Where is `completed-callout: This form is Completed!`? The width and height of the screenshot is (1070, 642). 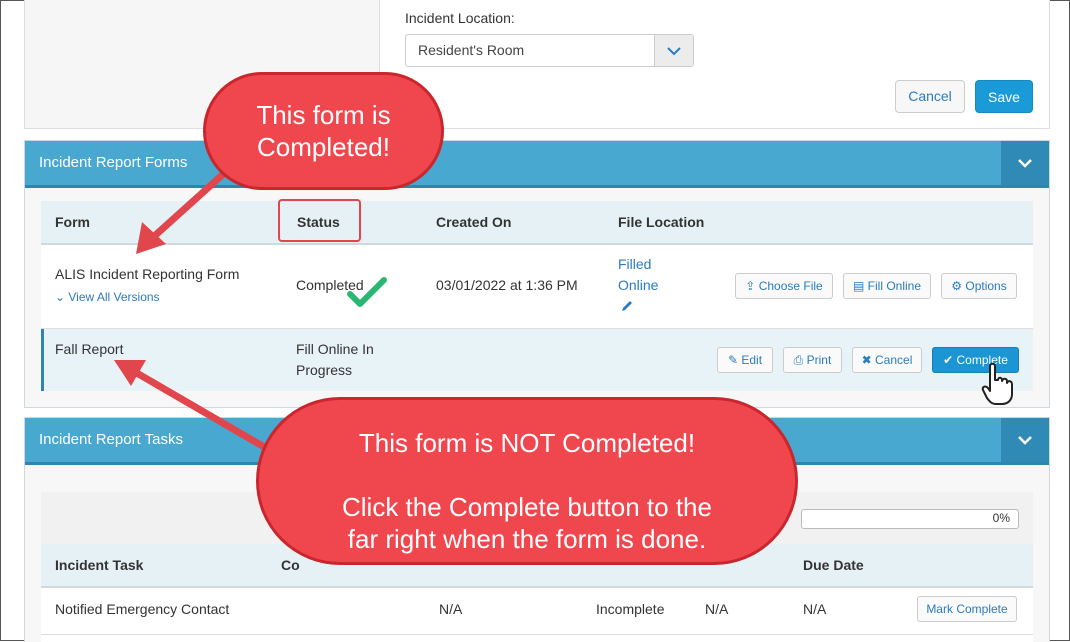
completed-callout: This form is Completed! is located at coordinates (323, 131).